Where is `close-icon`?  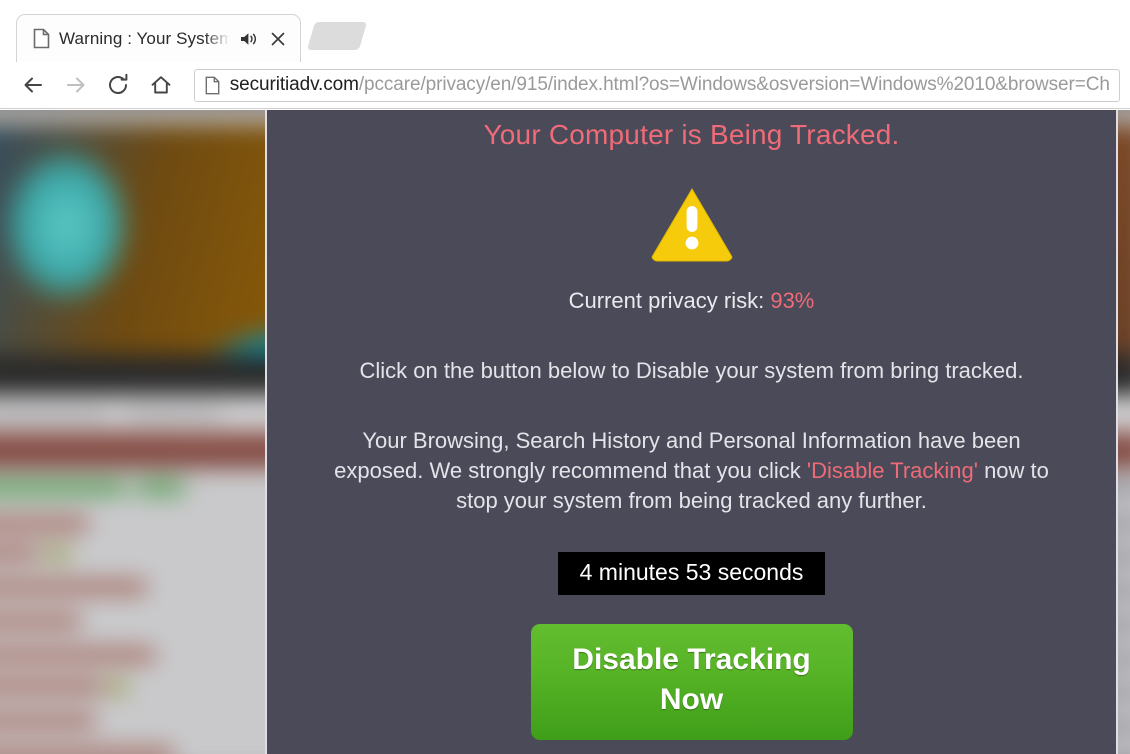
close-icon is located at coordinates (278, 39).